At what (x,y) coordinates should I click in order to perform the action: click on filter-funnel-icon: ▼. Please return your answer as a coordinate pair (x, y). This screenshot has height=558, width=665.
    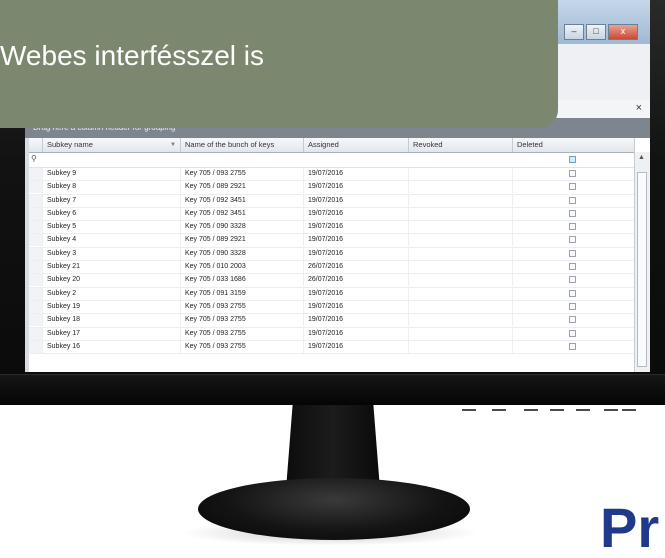
    Looking at the image, I should click on (173, 145).